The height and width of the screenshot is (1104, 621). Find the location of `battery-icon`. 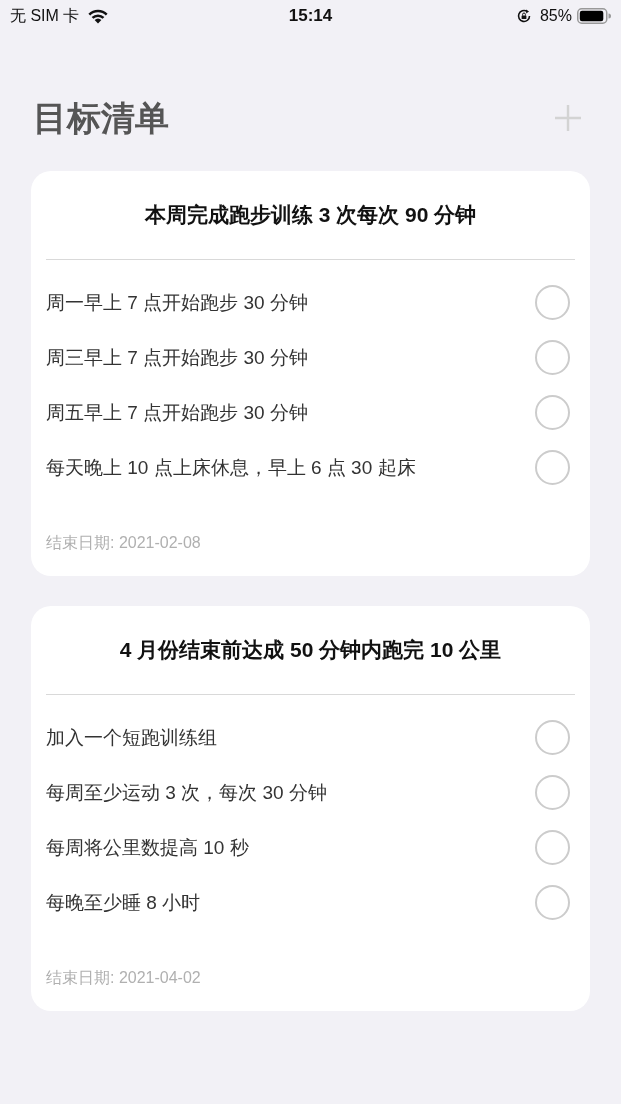

battery-icon is located at coordinates (594, 16).